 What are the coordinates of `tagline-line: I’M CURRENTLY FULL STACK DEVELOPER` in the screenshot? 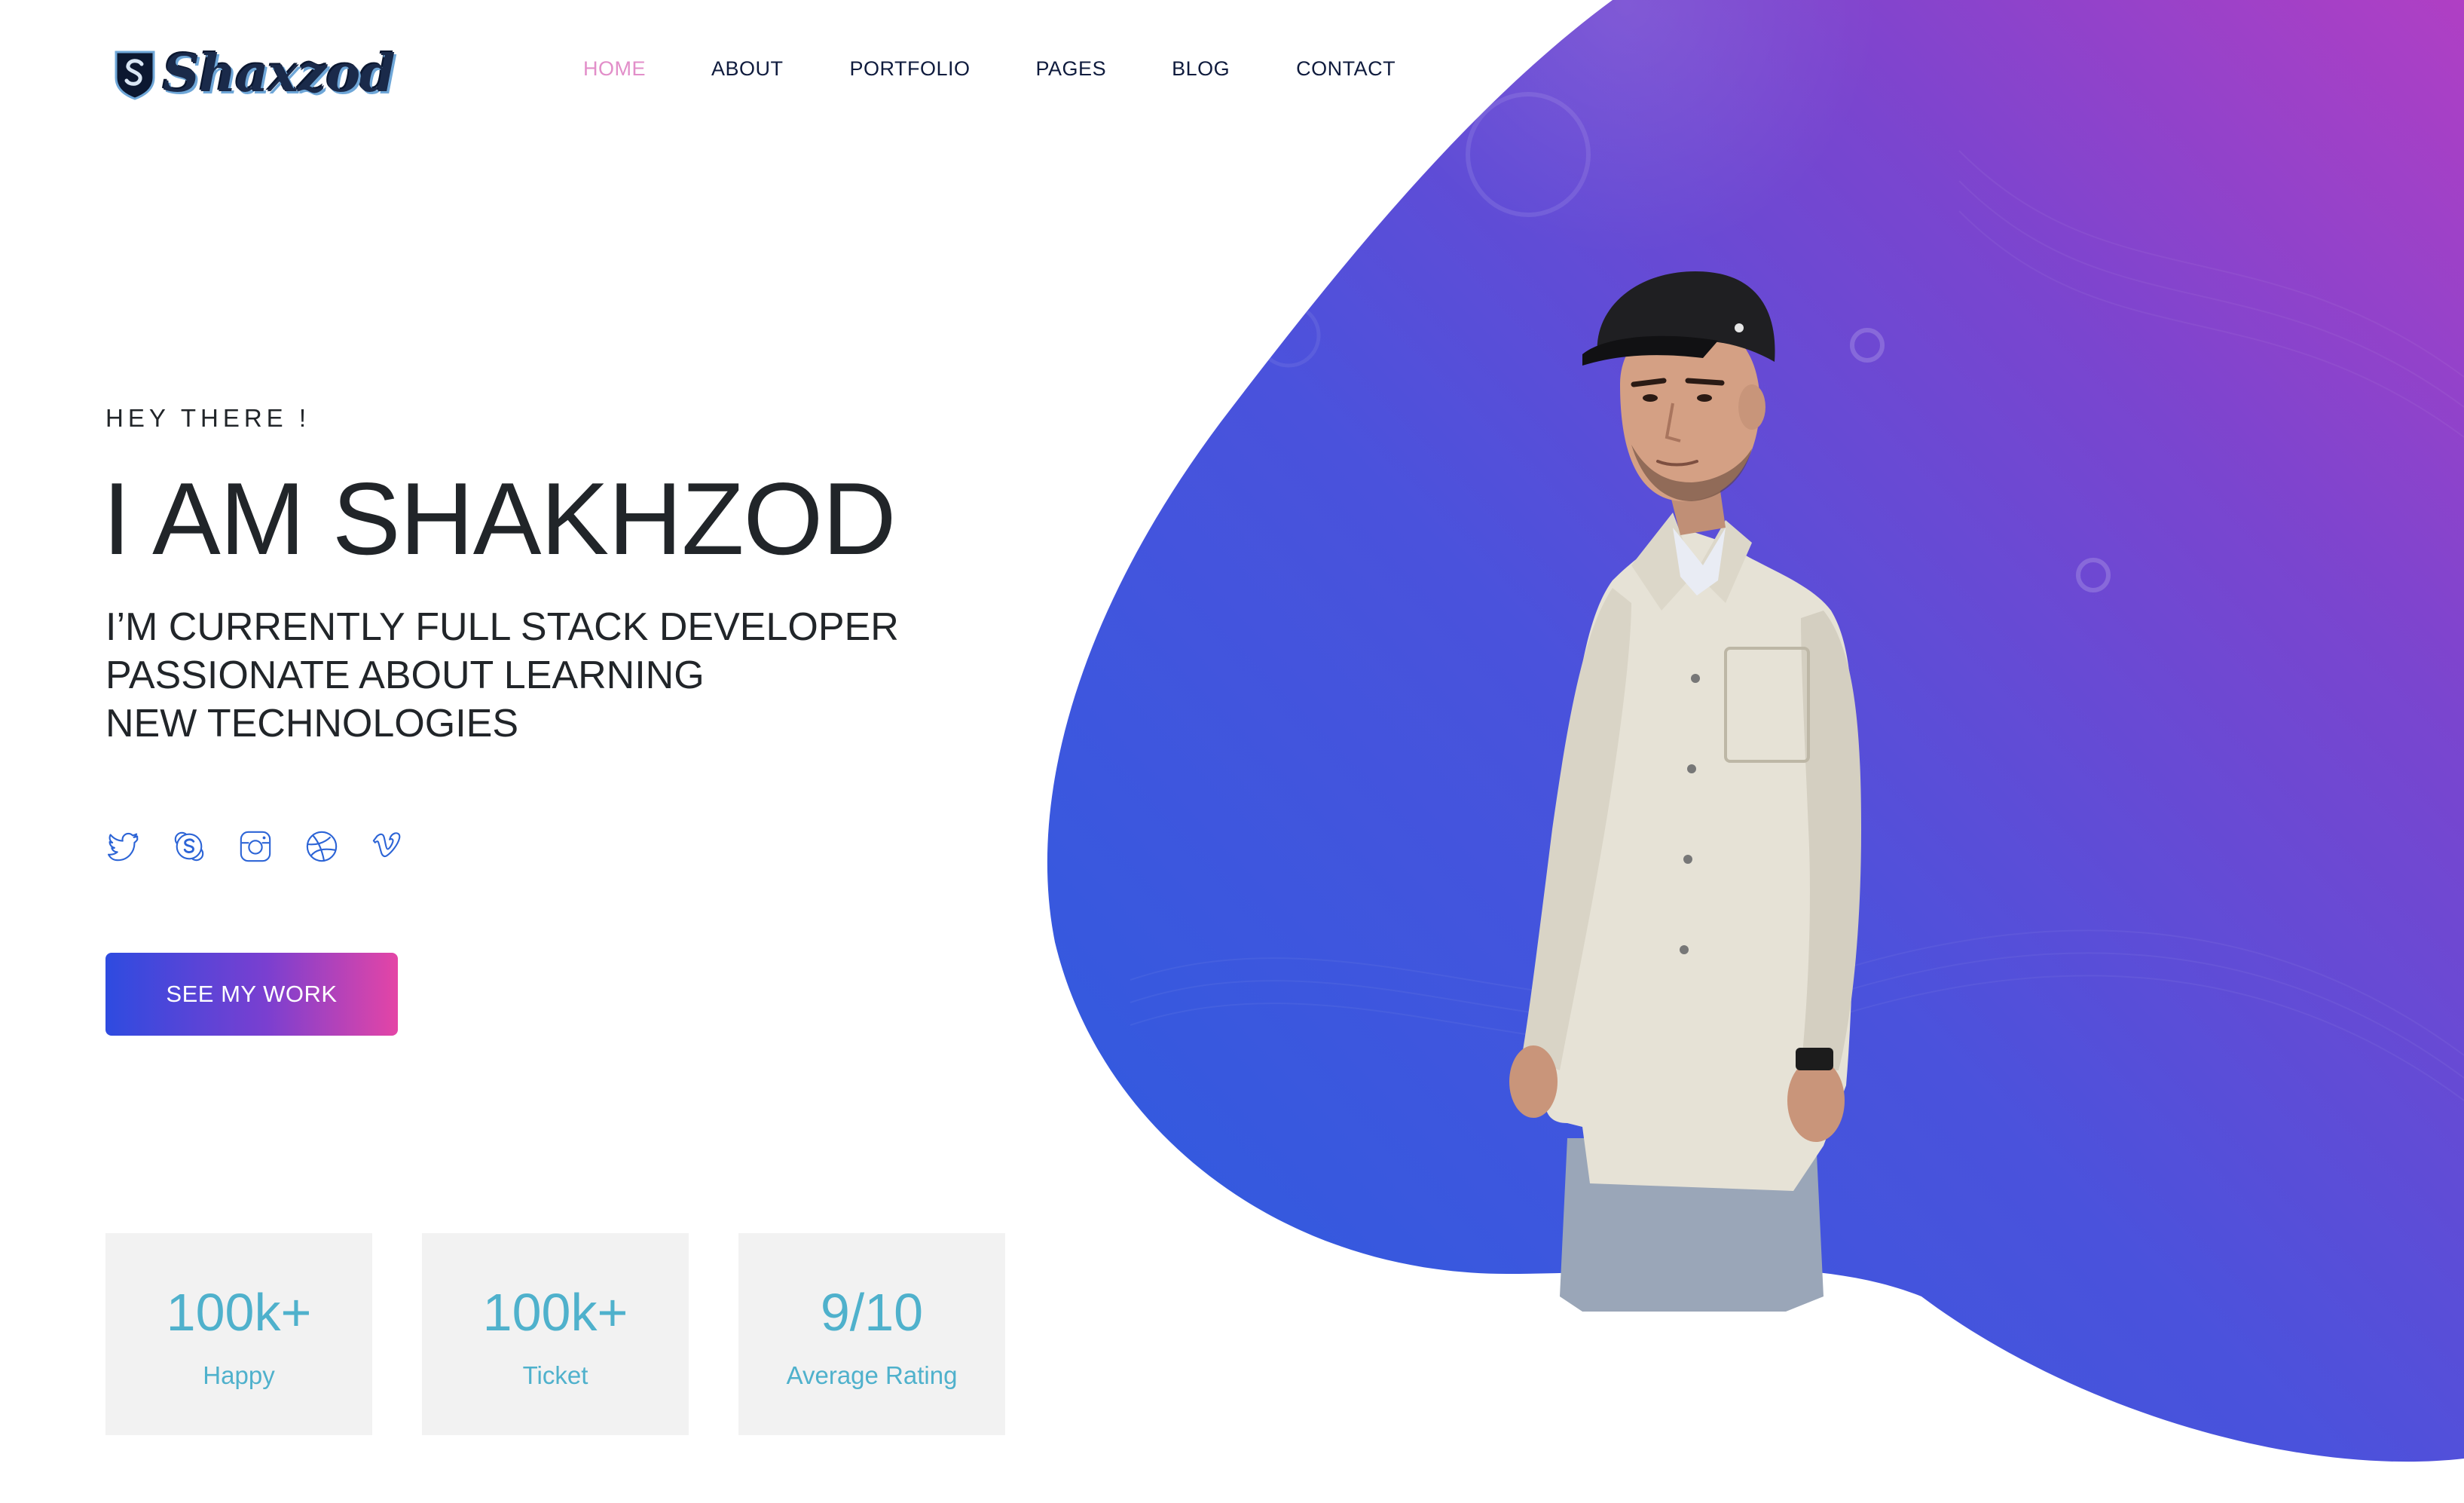 It's located at (502, 627).